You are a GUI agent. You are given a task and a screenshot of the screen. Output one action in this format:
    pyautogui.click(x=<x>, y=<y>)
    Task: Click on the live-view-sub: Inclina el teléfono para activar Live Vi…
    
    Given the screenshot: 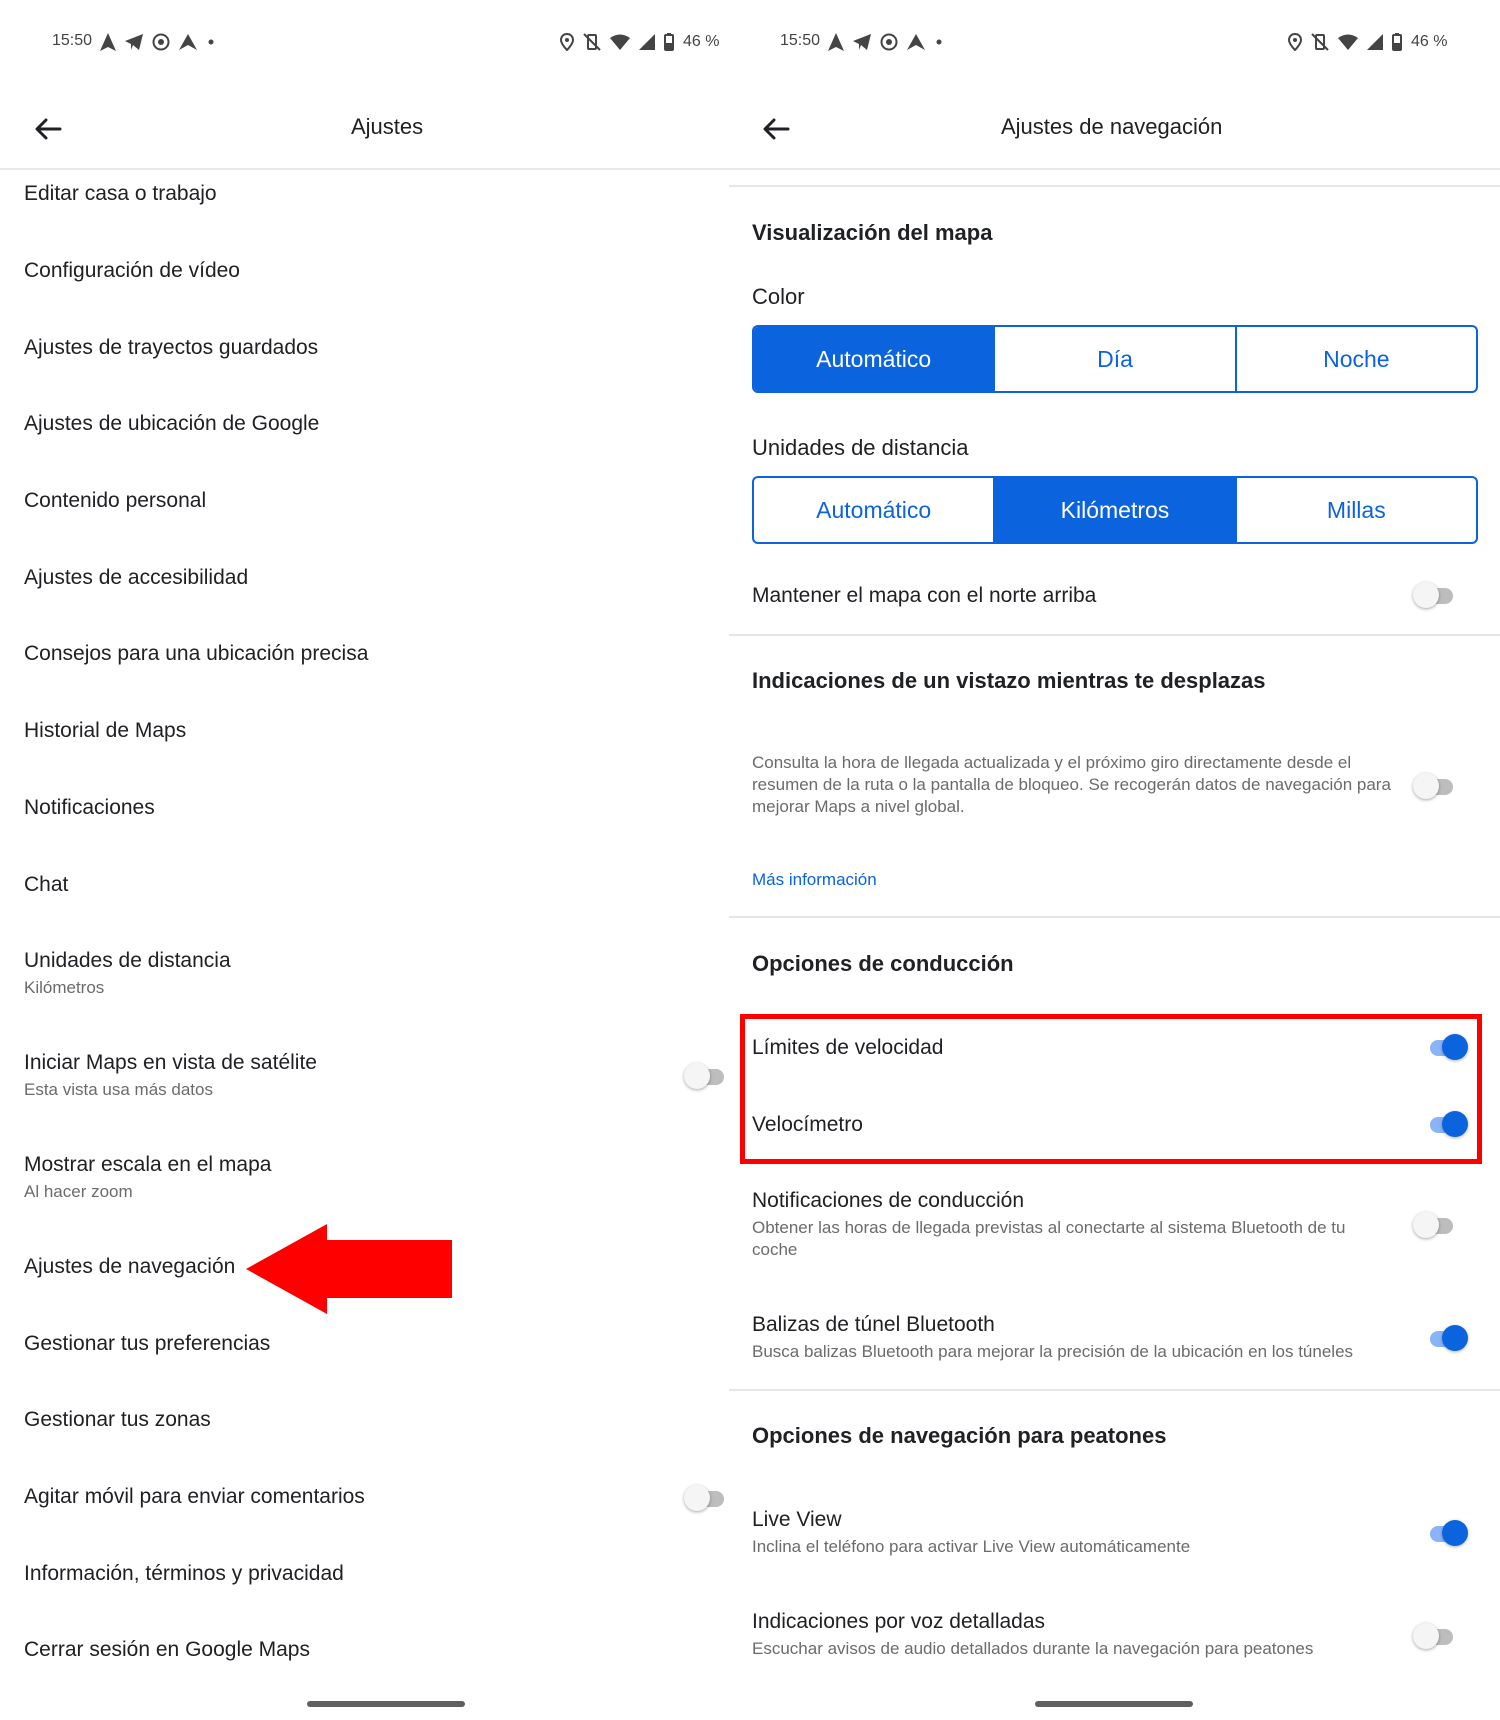 What is the action you would take?
    pyautogui.click(x=971, y=1546)
    